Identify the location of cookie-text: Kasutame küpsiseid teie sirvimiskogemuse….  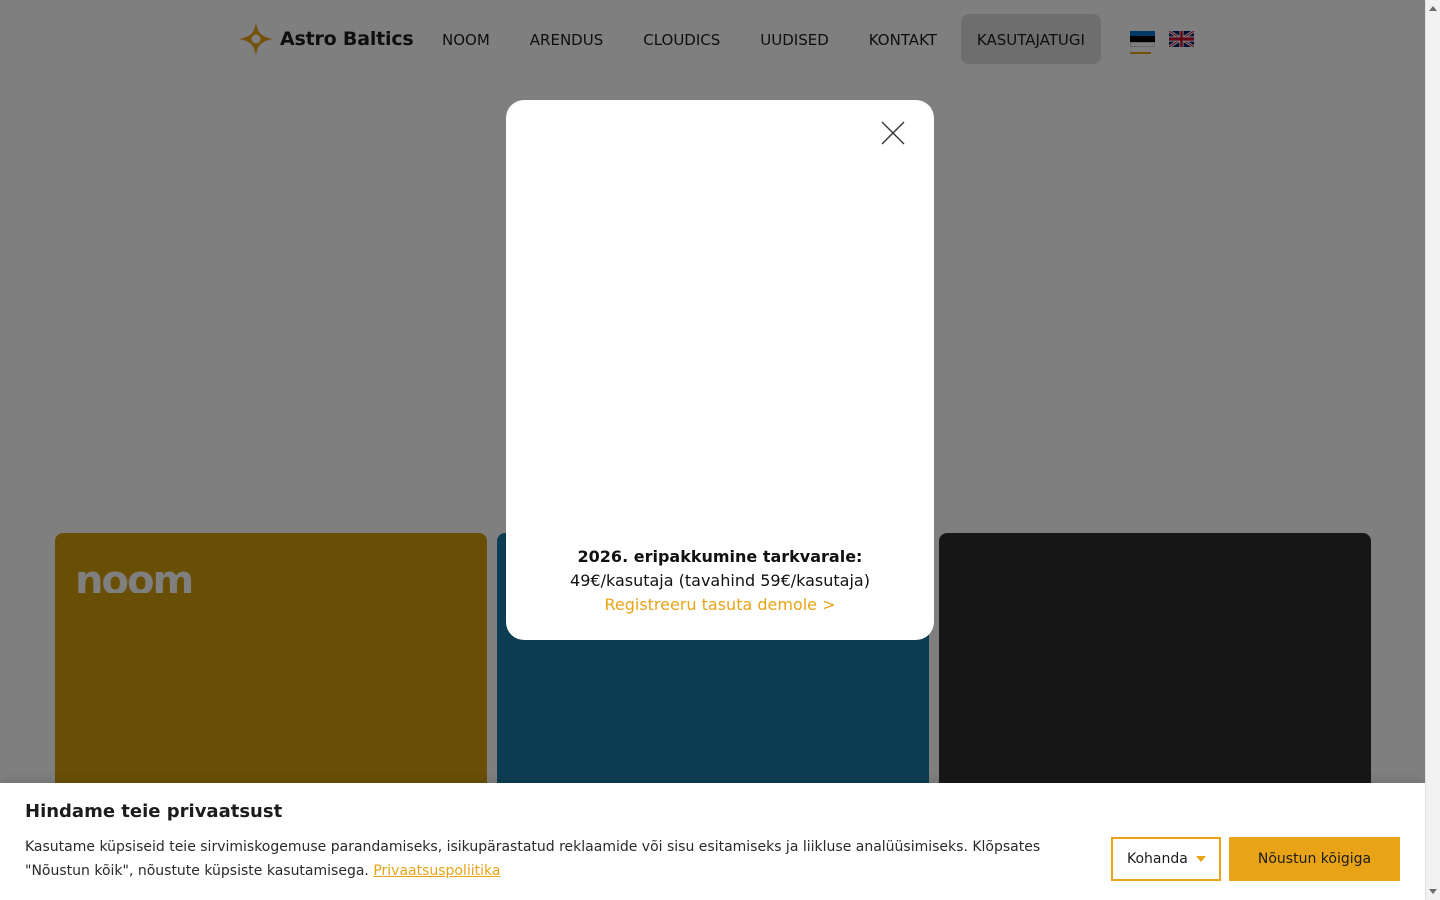
(533, 859).